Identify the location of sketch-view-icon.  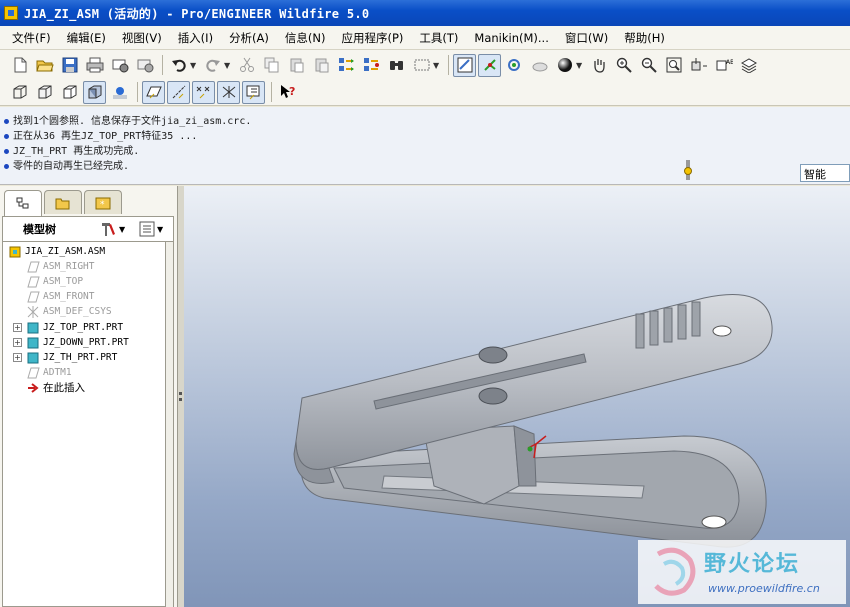
(464, 65).